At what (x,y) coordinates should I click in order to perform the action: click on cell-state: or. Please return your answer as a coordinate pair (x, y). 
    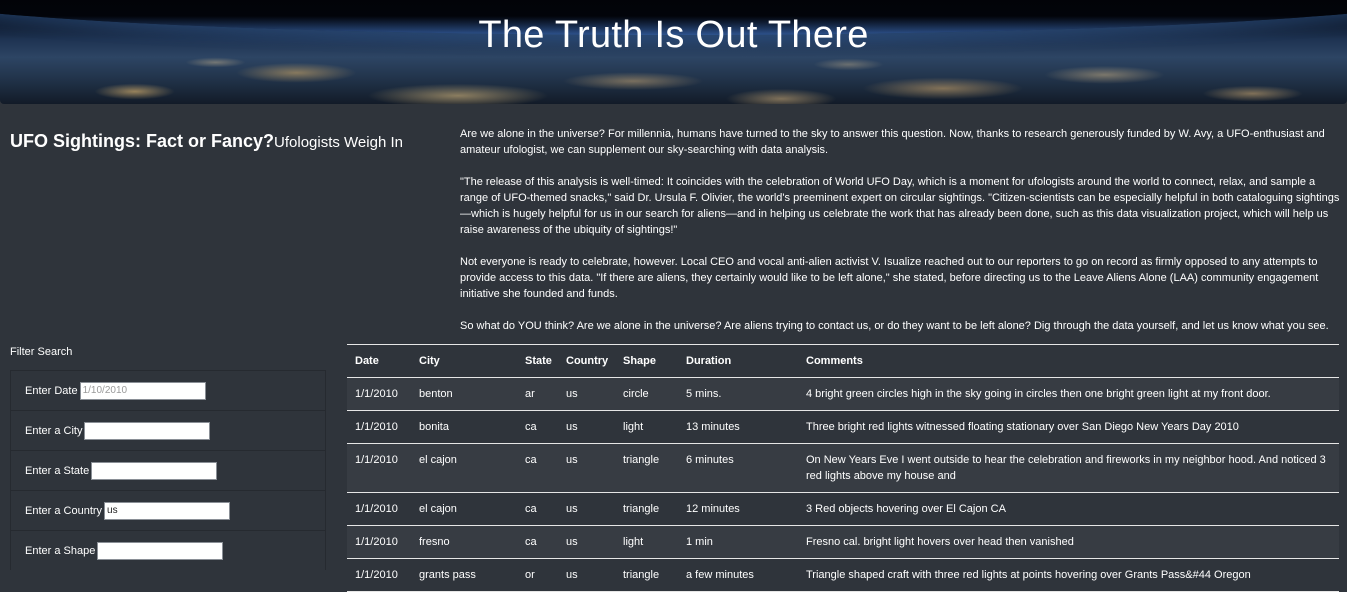
    Looking at the image, I should click on (537, 575).